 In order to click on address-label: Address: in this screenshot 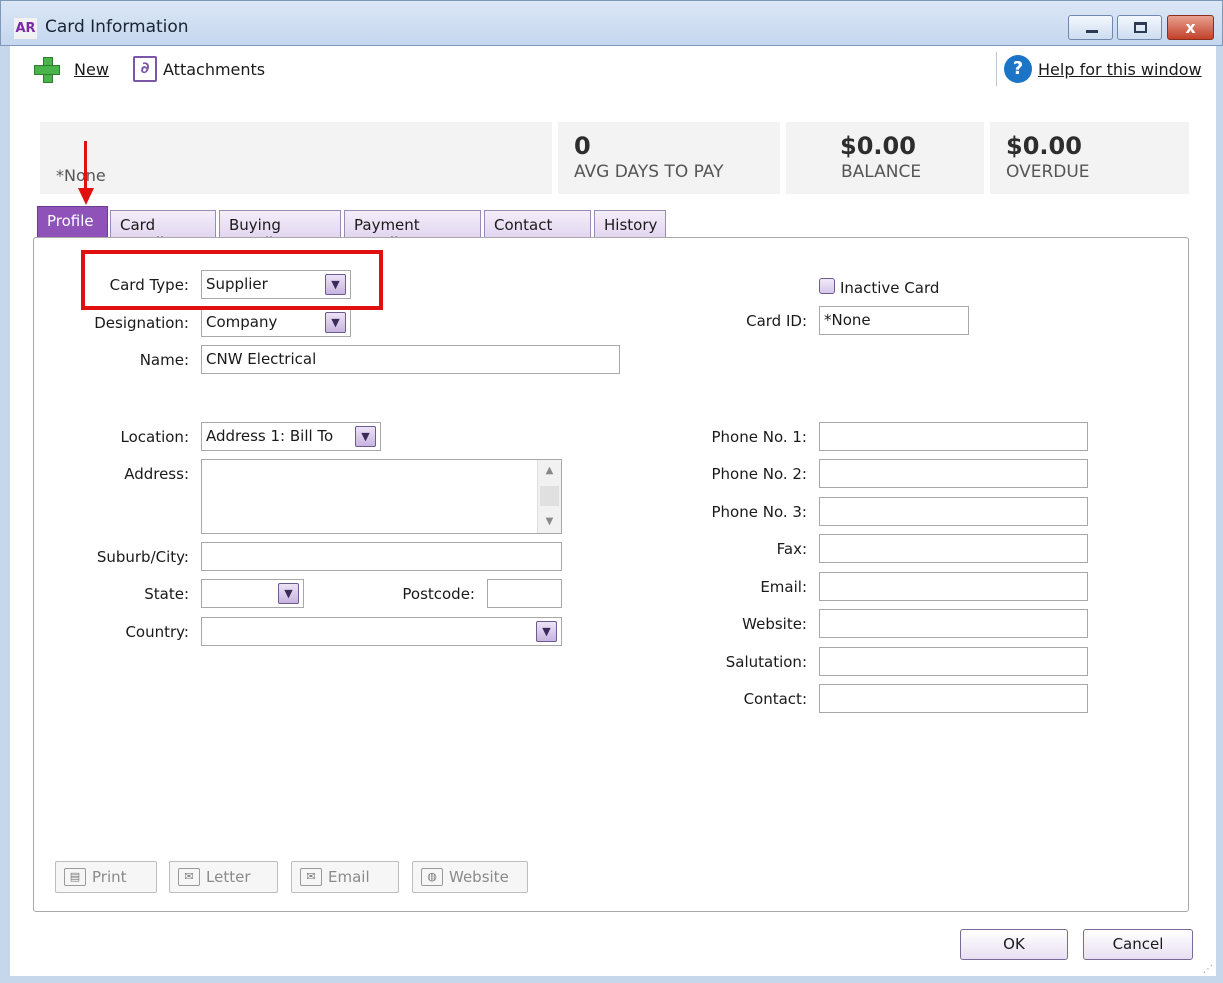, I will do `click(156, 474)`.